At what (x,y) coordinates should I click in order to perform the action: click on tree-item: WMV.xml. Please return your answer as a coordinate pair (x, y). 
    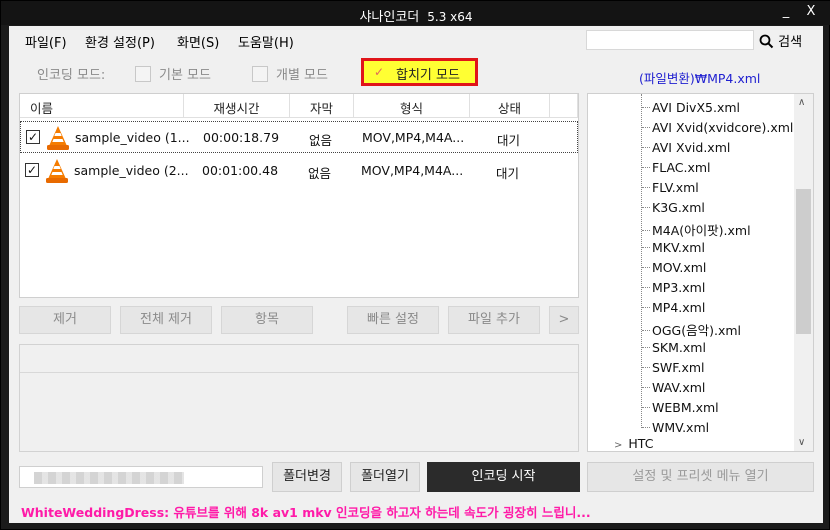
    Looking at the image, I should click on (675, 427).